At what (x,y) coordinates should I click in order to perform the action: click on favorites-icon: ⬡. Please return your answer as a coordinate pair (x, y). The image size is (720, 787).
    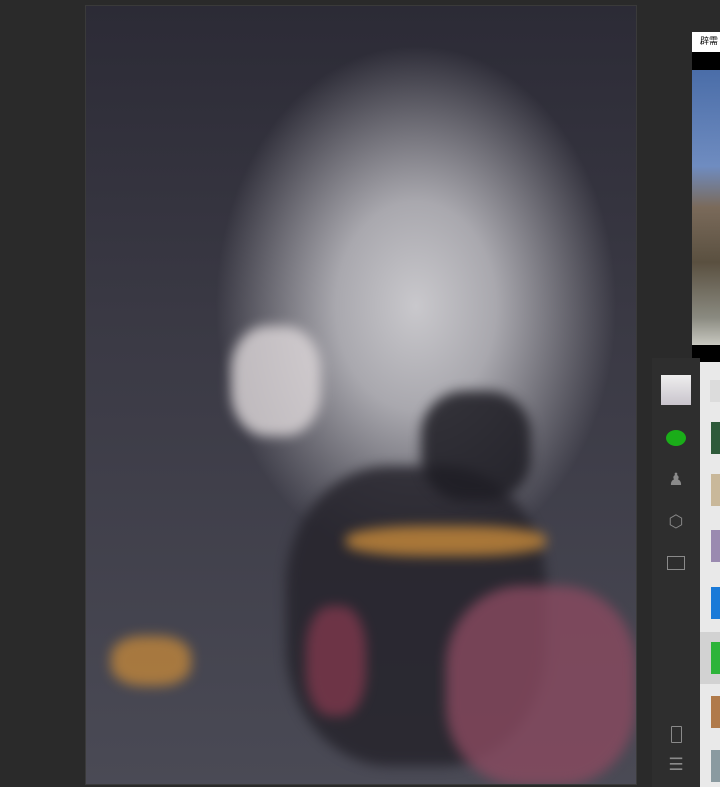
    Looking at the image, I should click on (676, 522).